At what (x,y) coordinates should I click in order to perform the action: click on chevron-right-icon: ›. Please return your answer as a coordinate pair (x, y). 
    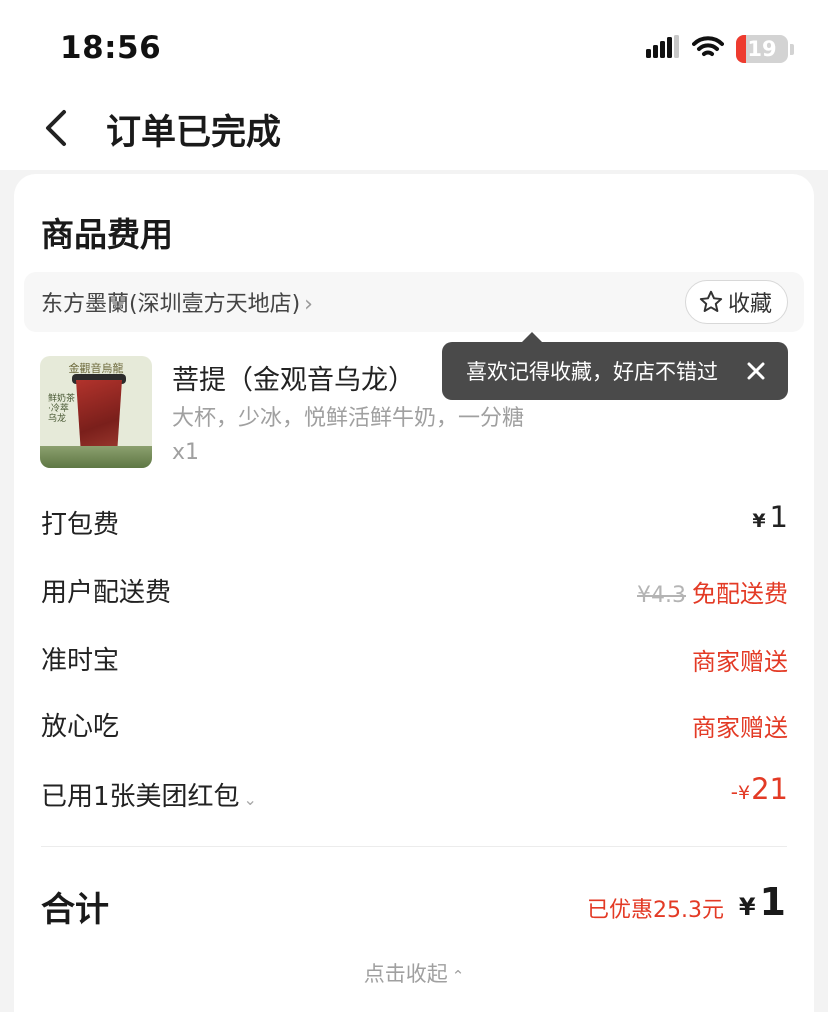
    Looking at the image, I should click on (308, 304).